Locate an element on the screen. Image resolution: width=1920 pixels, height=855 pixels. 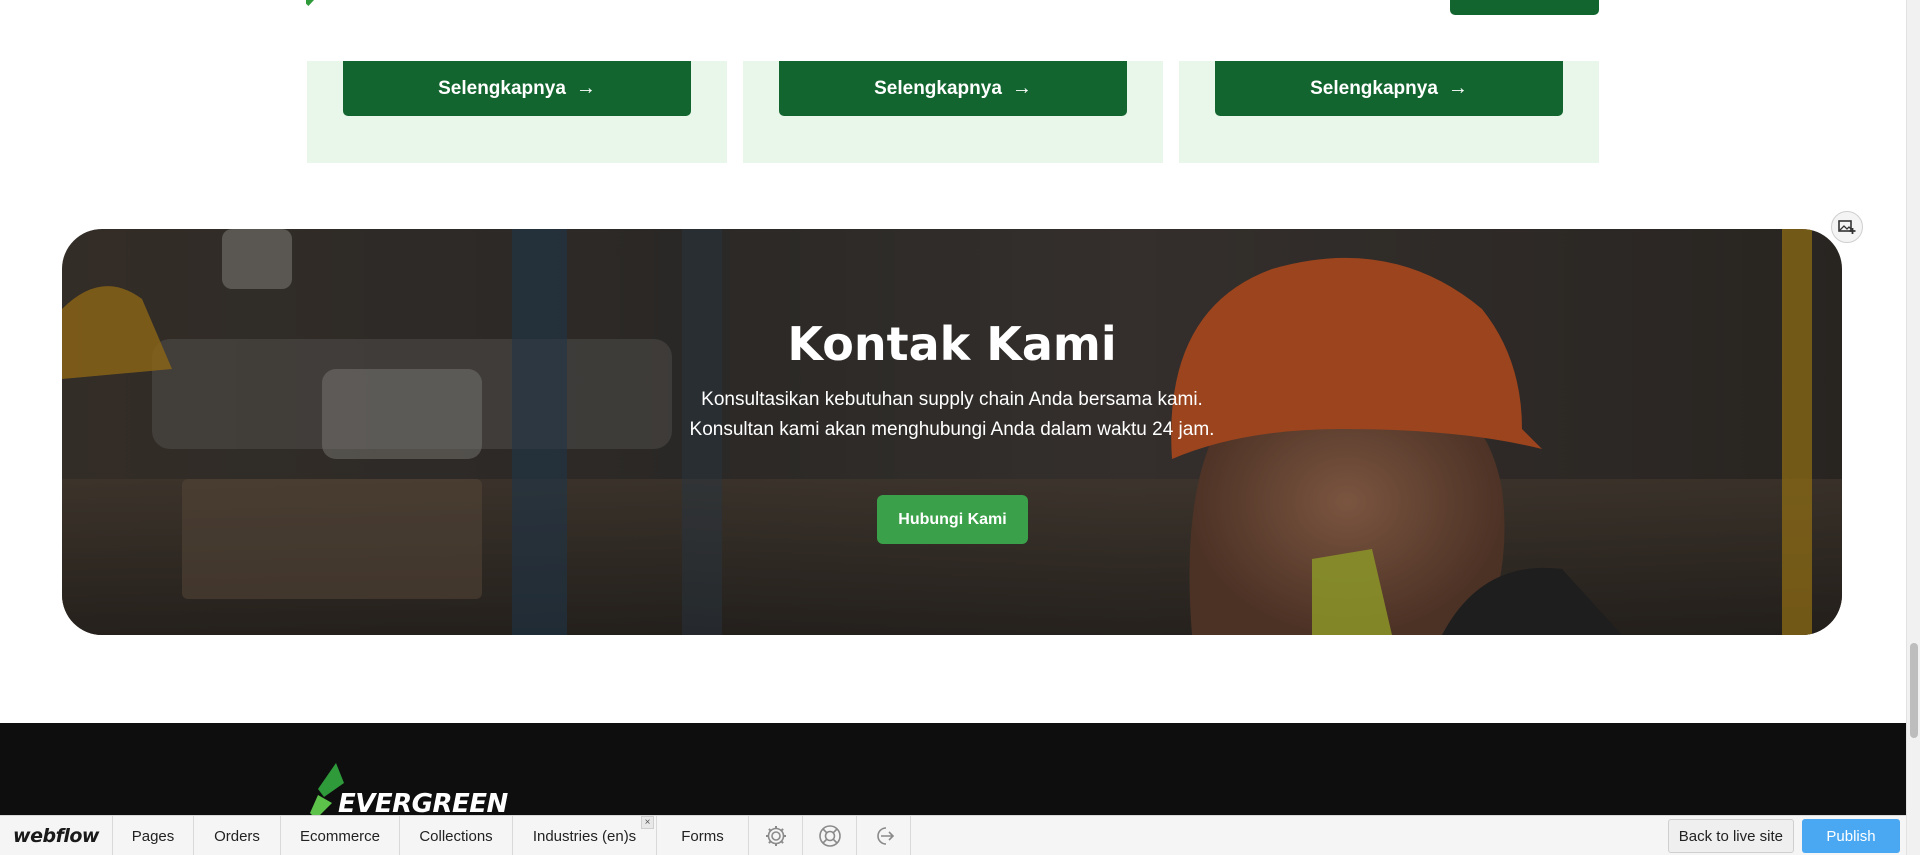
nav-forms: Forms is located at coordinates (703, 835).